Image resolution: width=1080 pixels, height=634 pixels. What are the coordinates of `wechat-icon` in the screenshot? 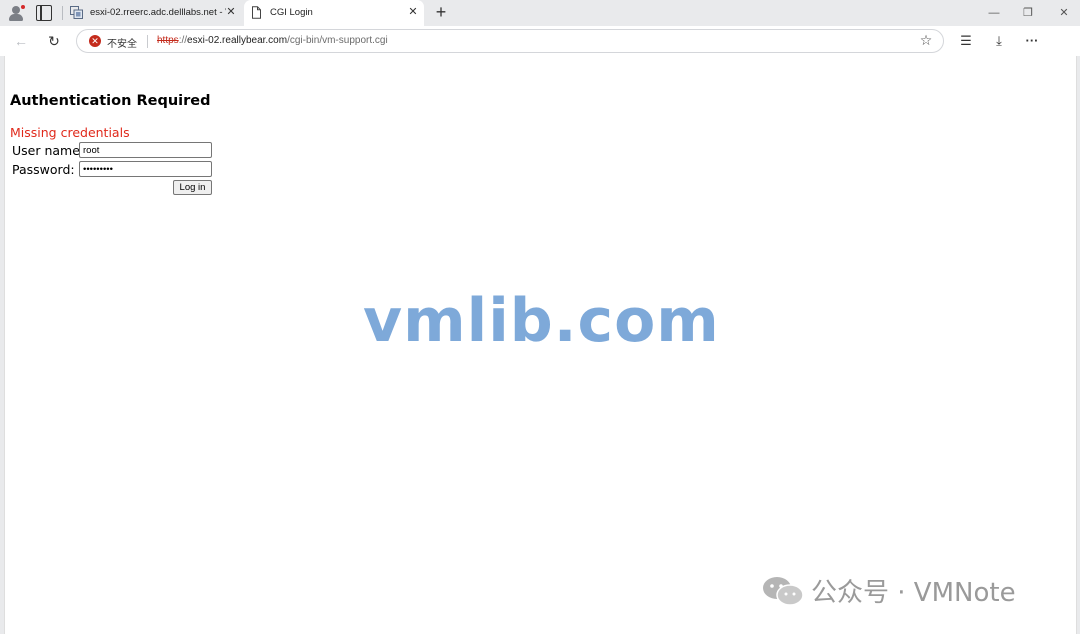 It's located at (783, 591).